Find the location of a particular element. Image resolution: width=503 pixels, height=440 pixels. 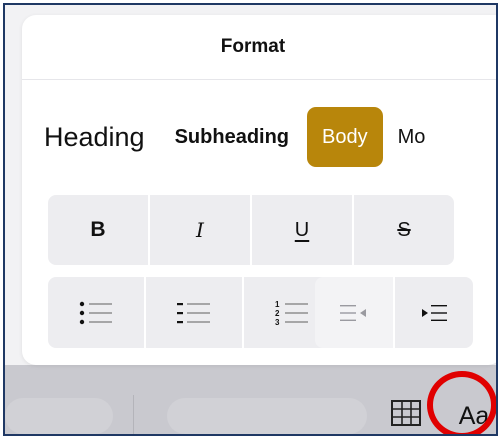

dash-list-button is located at coordinates (194, 312).